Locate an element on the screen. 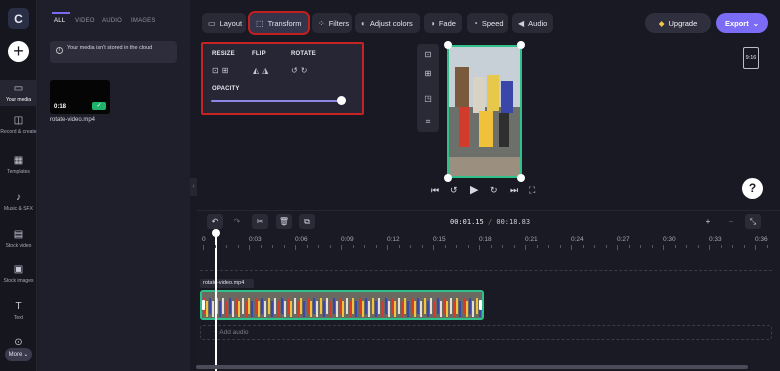 The height and width of the screenshot is (371, 780). split-icon: ✂ is located at coordinates (260, 221).